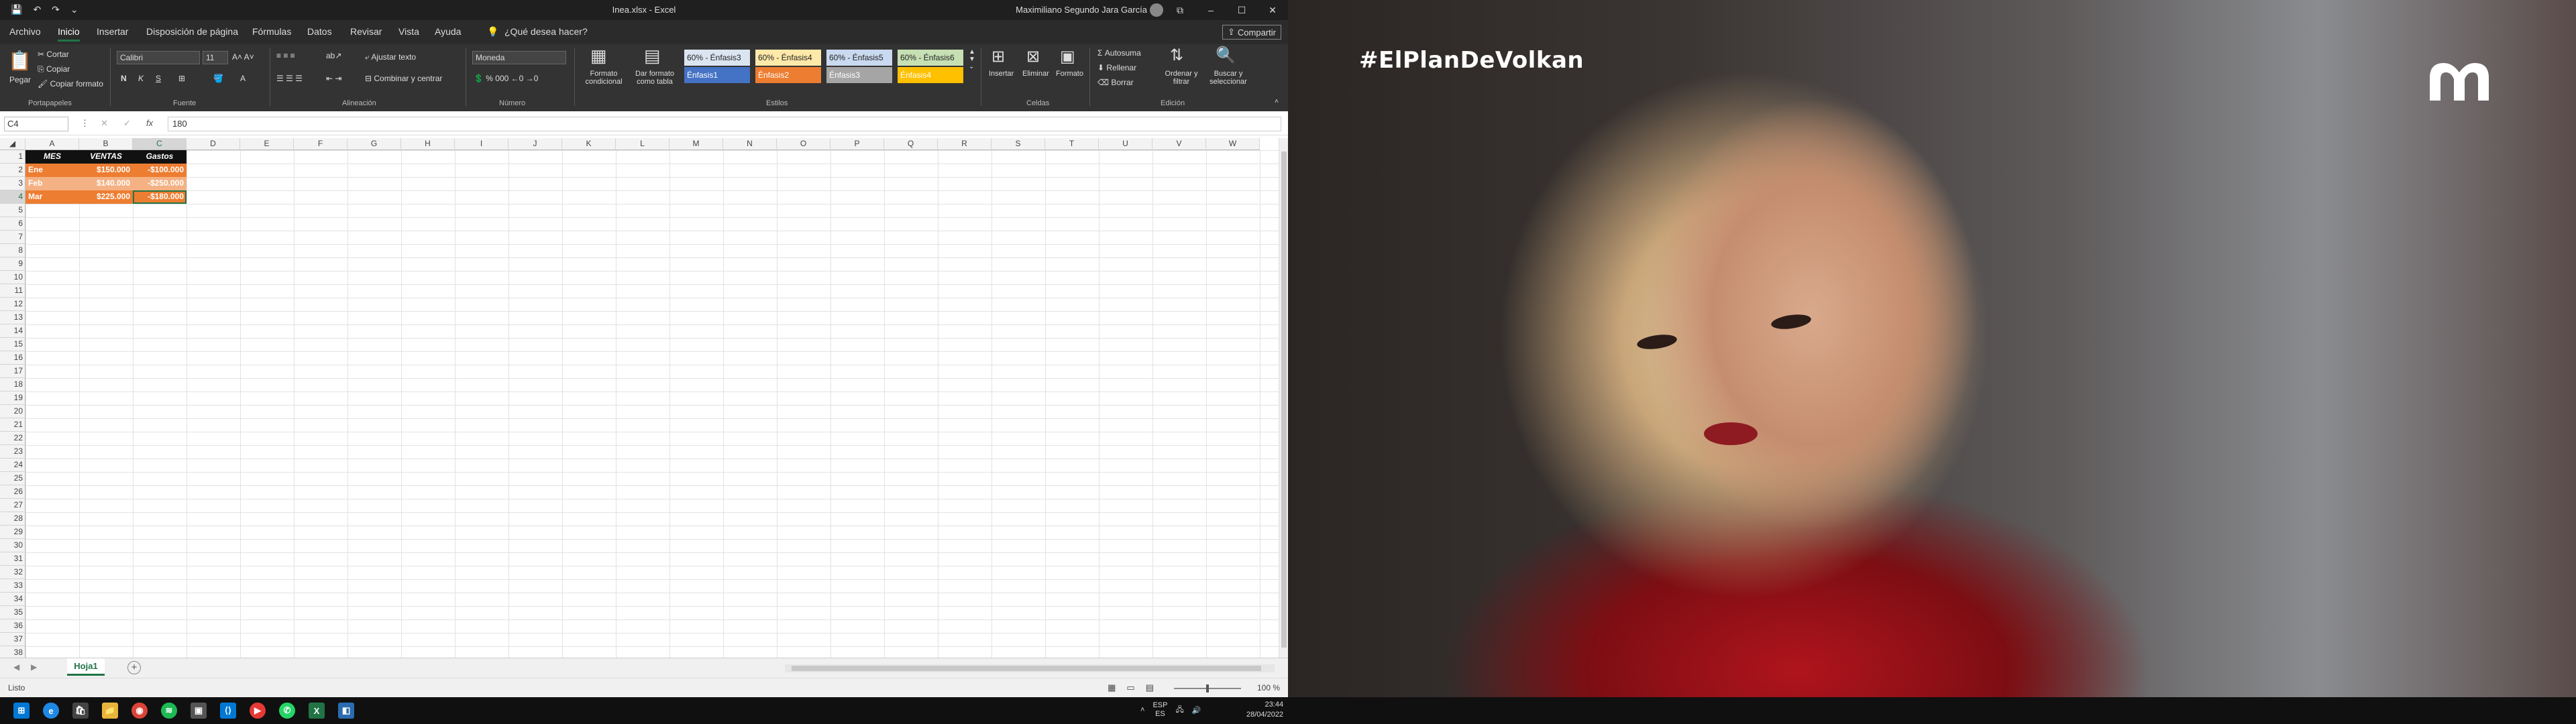 The image size is (2576, 724). Describe the element at coordinates (218, 78) in the screenshot. I see `fill-color-icon: 🪣` at that location.